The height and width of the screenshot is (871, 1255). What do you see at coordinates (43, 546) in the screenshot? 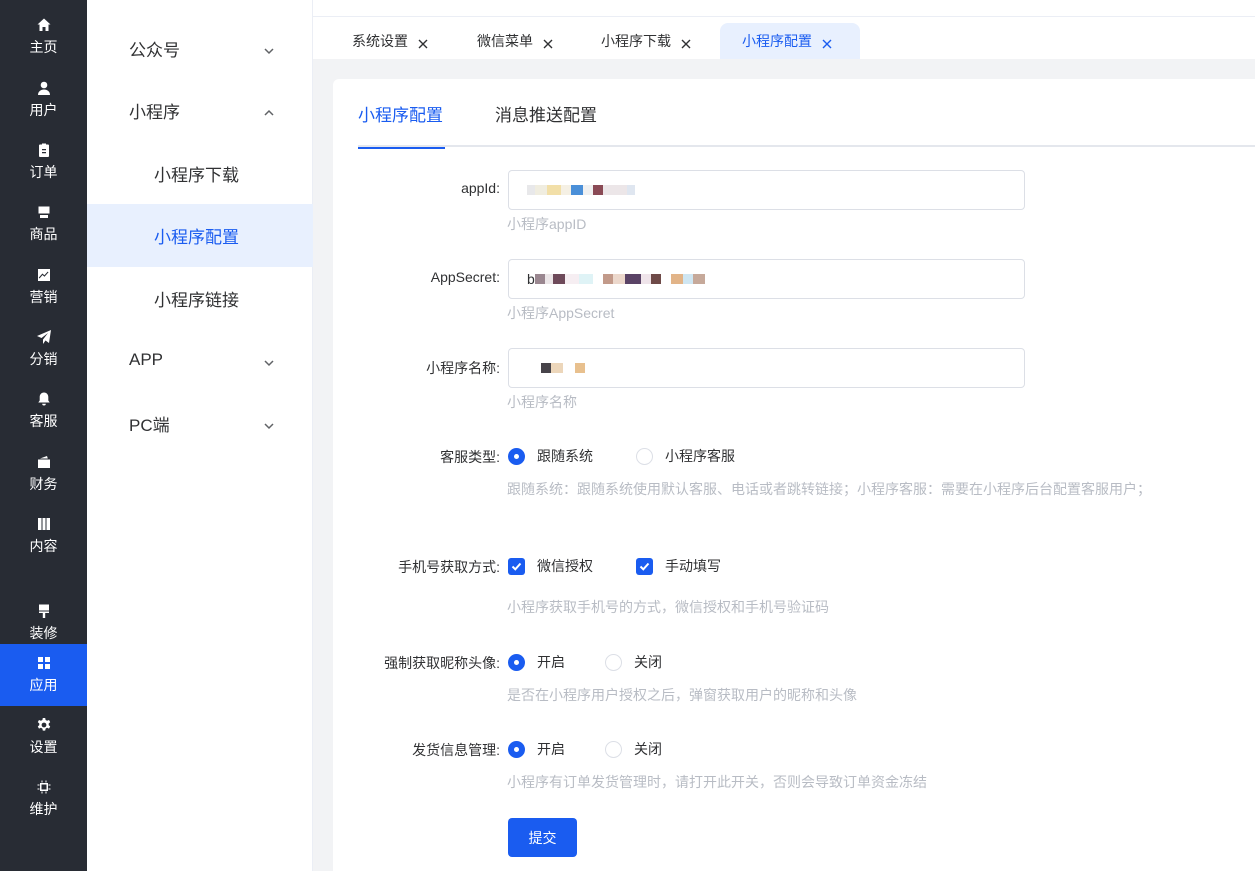
I see `rail-item-label: 内容` at bounding box center [43, 546].